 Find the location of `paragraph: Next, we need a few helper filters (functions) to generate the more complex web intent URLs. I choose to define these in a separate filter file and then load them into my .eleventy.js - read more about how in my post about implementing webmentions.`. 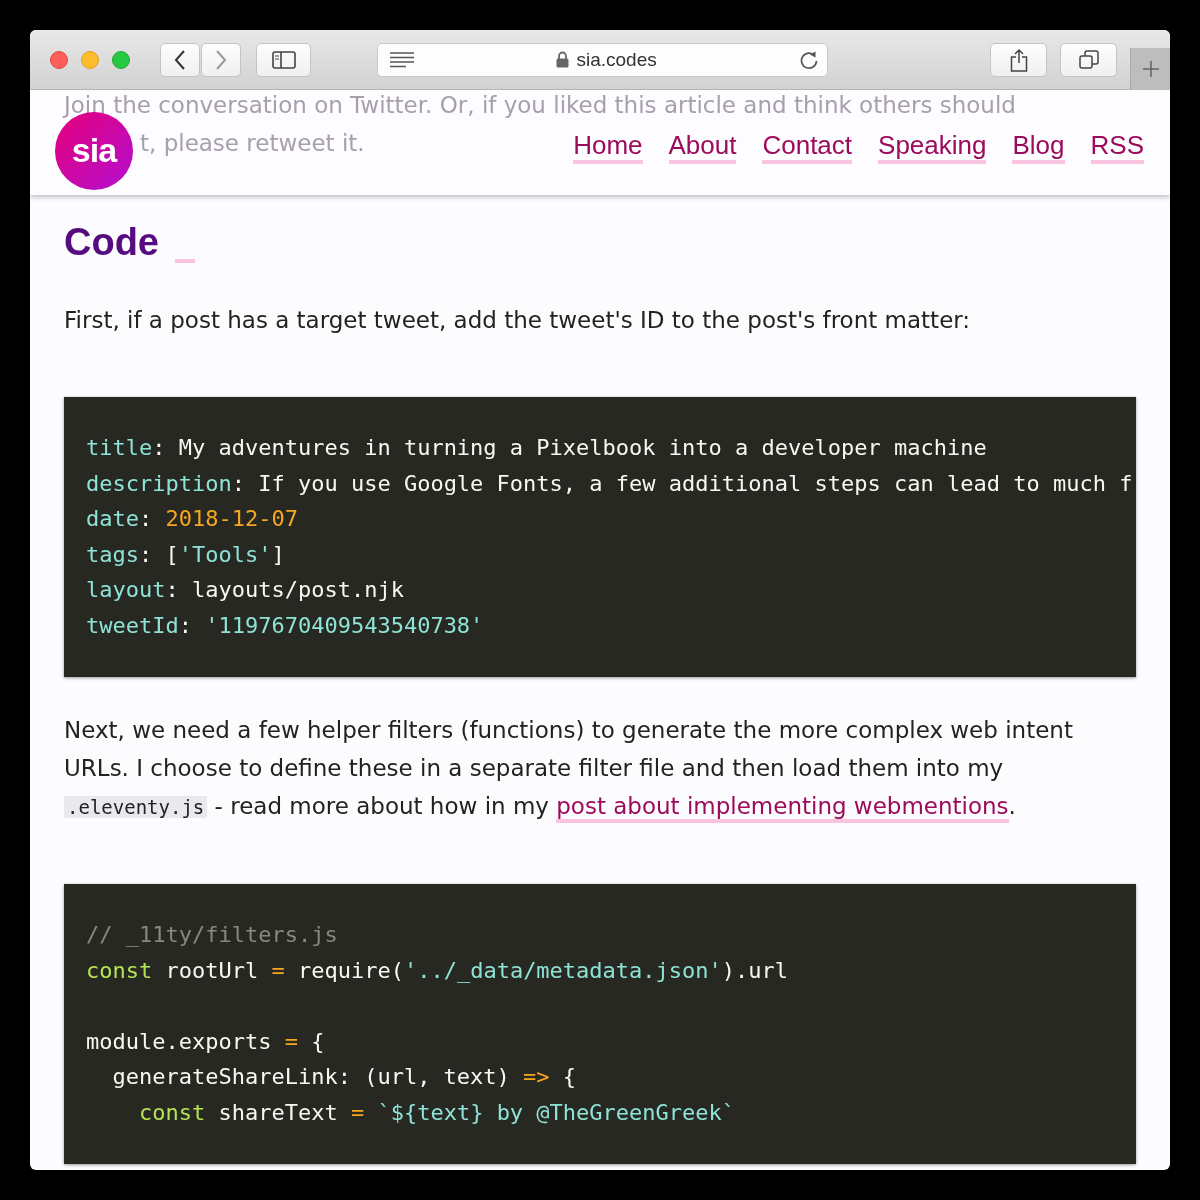

paragraph: Next, we need a few helper filters (functions) to generate the more complex web intent URLs. I choose to define these in a separate filter file and then load them into my .eleventy.js - read more about how in my post about implementing webmentions. is located at coordinates (600, 768).